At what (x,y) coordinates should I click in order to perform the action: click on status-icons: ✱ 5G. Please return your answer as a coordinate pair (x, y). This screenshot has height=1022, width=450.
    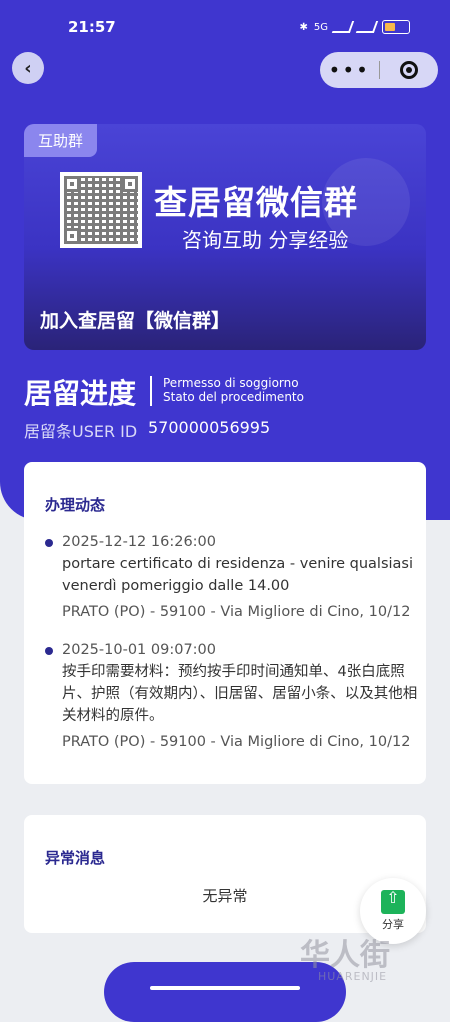
    Looking at the image, I should click on (354, 27).